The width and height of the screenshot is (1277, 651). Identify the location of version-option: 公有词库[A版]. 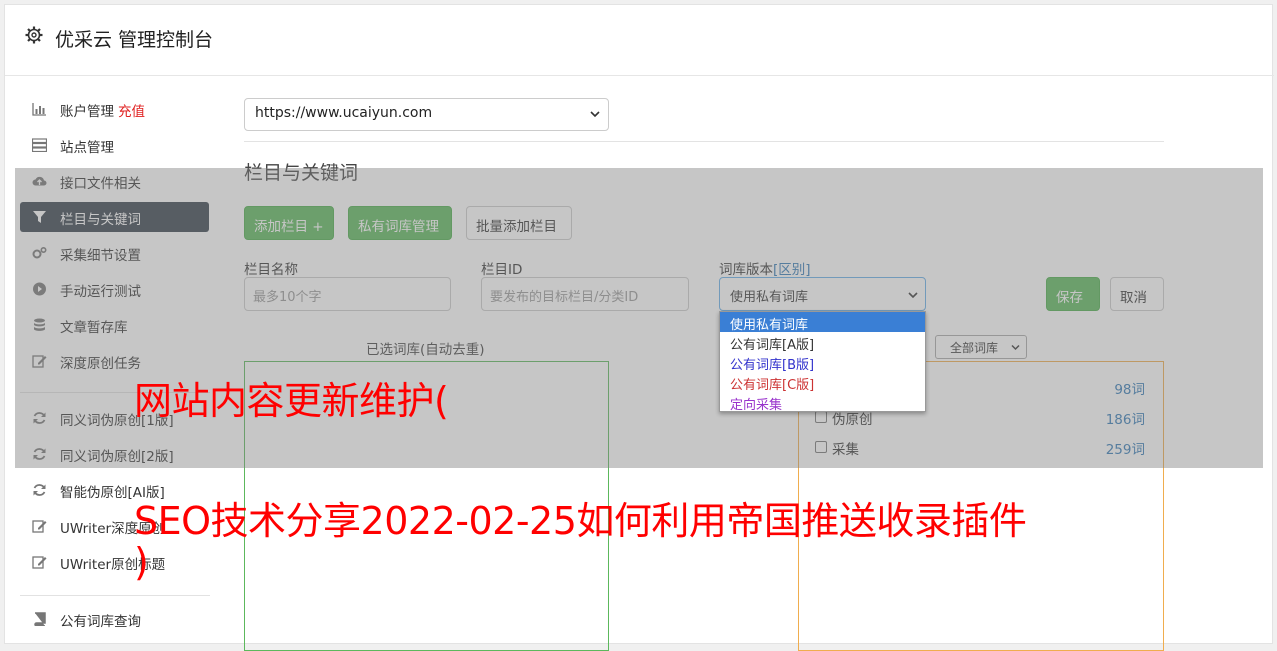
(822, 342).